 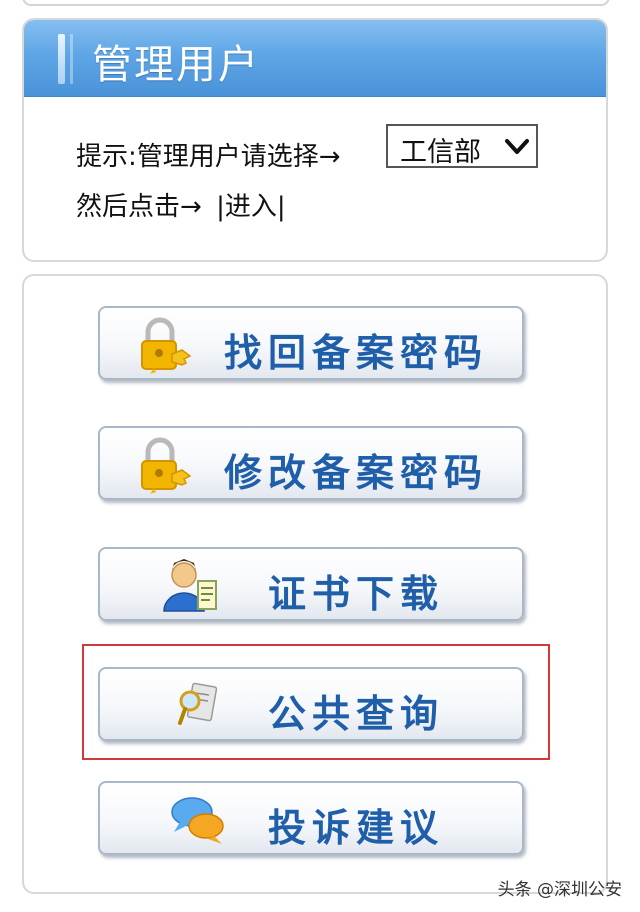 What do you see at coordinates (316, 702) in the screenshot?
I see `highlight-box` at bounding box center [316, 702].